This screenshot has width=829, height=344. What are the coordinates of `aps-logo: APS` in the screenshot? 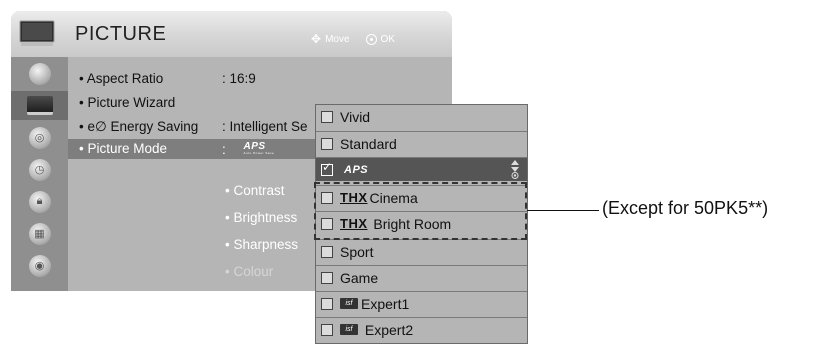 It's located at (356, 170).